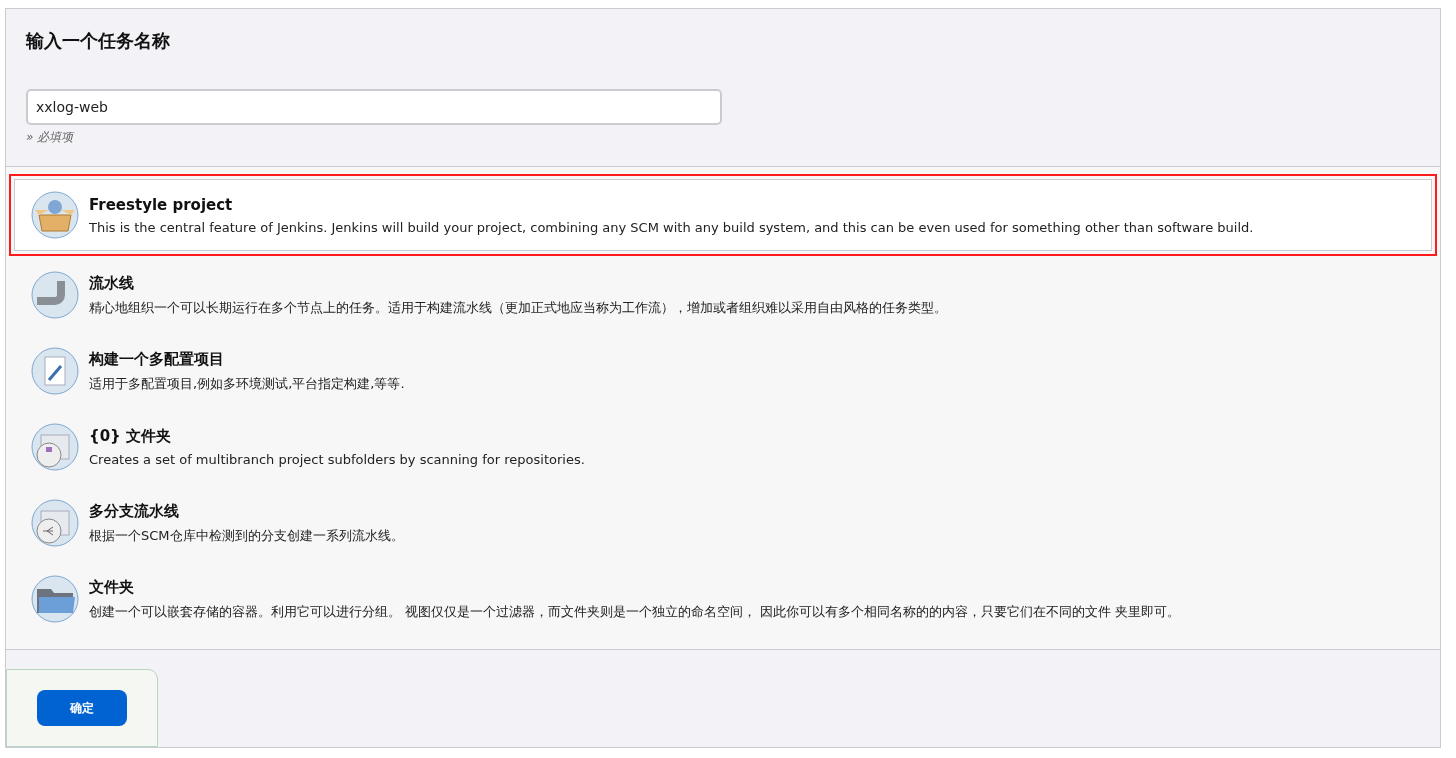  What do you see at coordinates (723, 295) in the screenshot?
I see `project-type-option: 流水线 精心地组织一个可以长期运行在多个节点上的任务。适用于构建流水线（更加正式地应当称为工作流），增加或者组织难以采用自由风格的任务类型。` at bounding box center [723, 295].